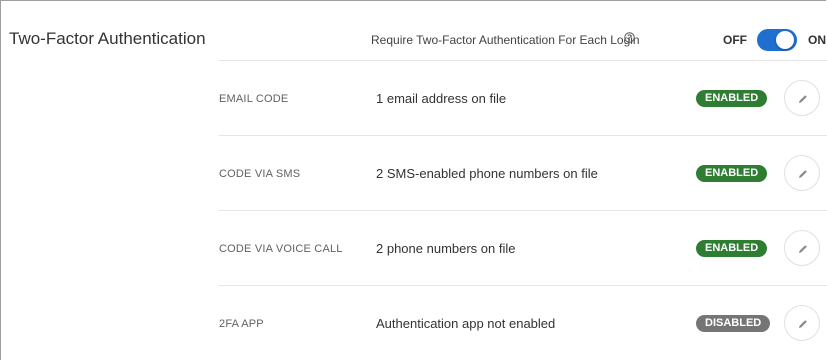 The width and height of the screenshot is (827, 361). Describe the element at coordinates (785, 40) in the screenshot. I see `toggle-knob` at that location.